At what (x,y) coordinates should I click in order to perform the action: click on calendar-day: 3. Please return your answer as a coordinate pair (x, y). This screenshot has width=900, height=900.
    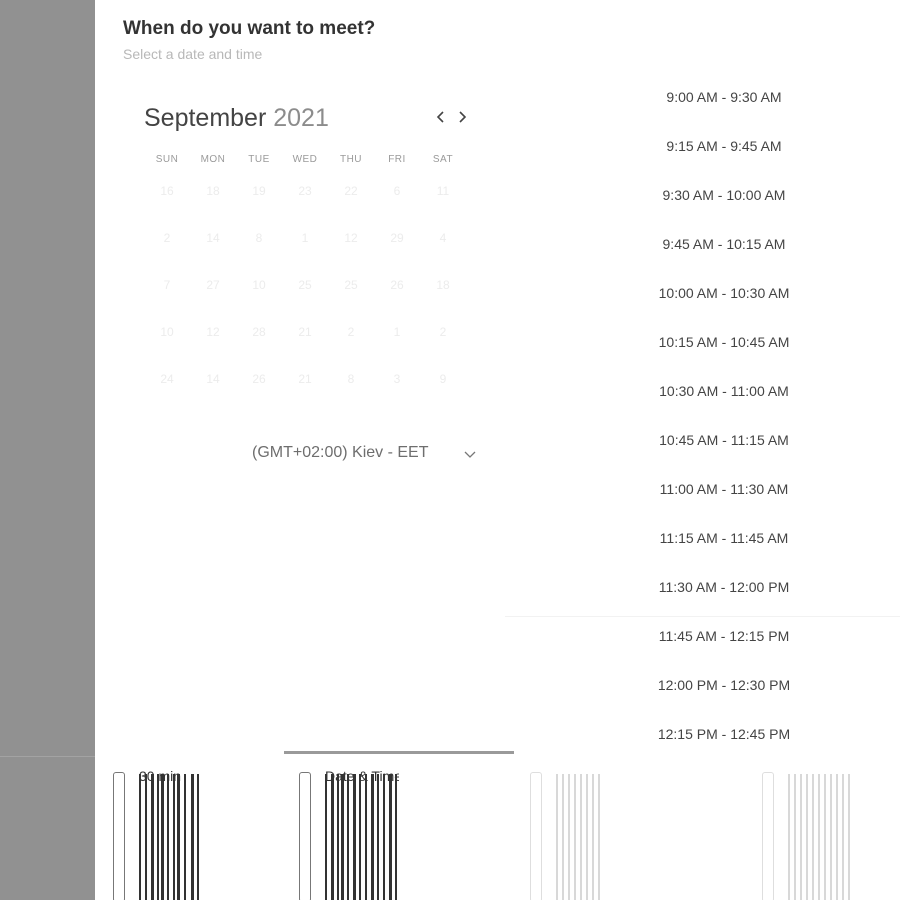
    Looking at the image, I should click on (397, 379).